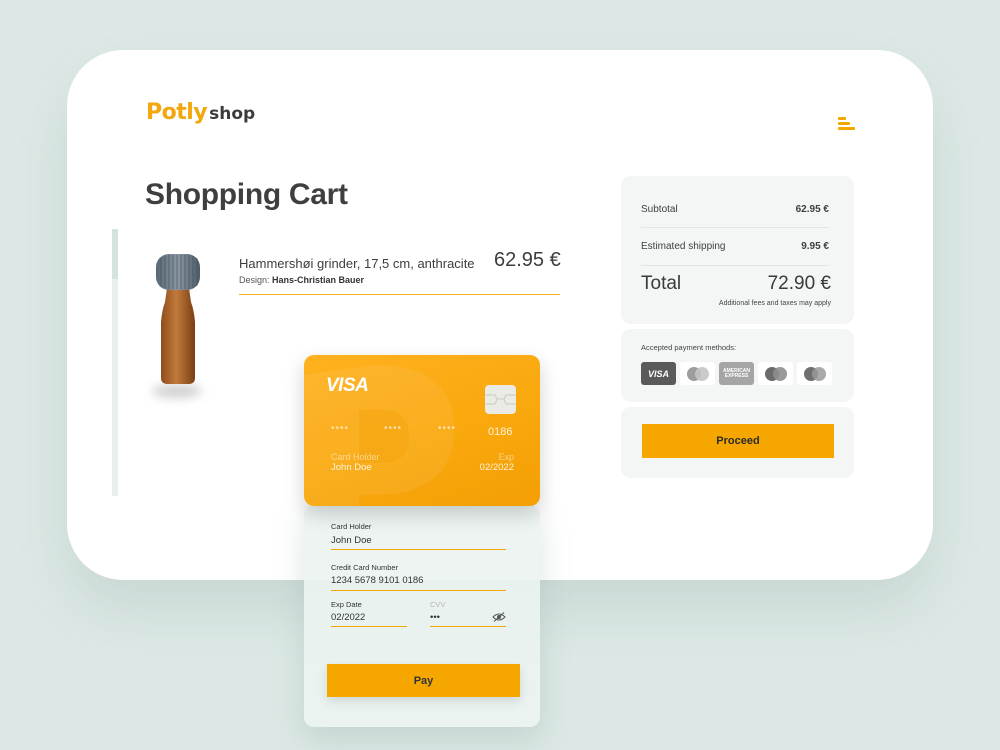 The width and height of the screenshot is (1000, 750). What do you see at coordinates (500, 432) in the screenshot?
I see `card-last-four: 0186` at bounding box center [500, 432].